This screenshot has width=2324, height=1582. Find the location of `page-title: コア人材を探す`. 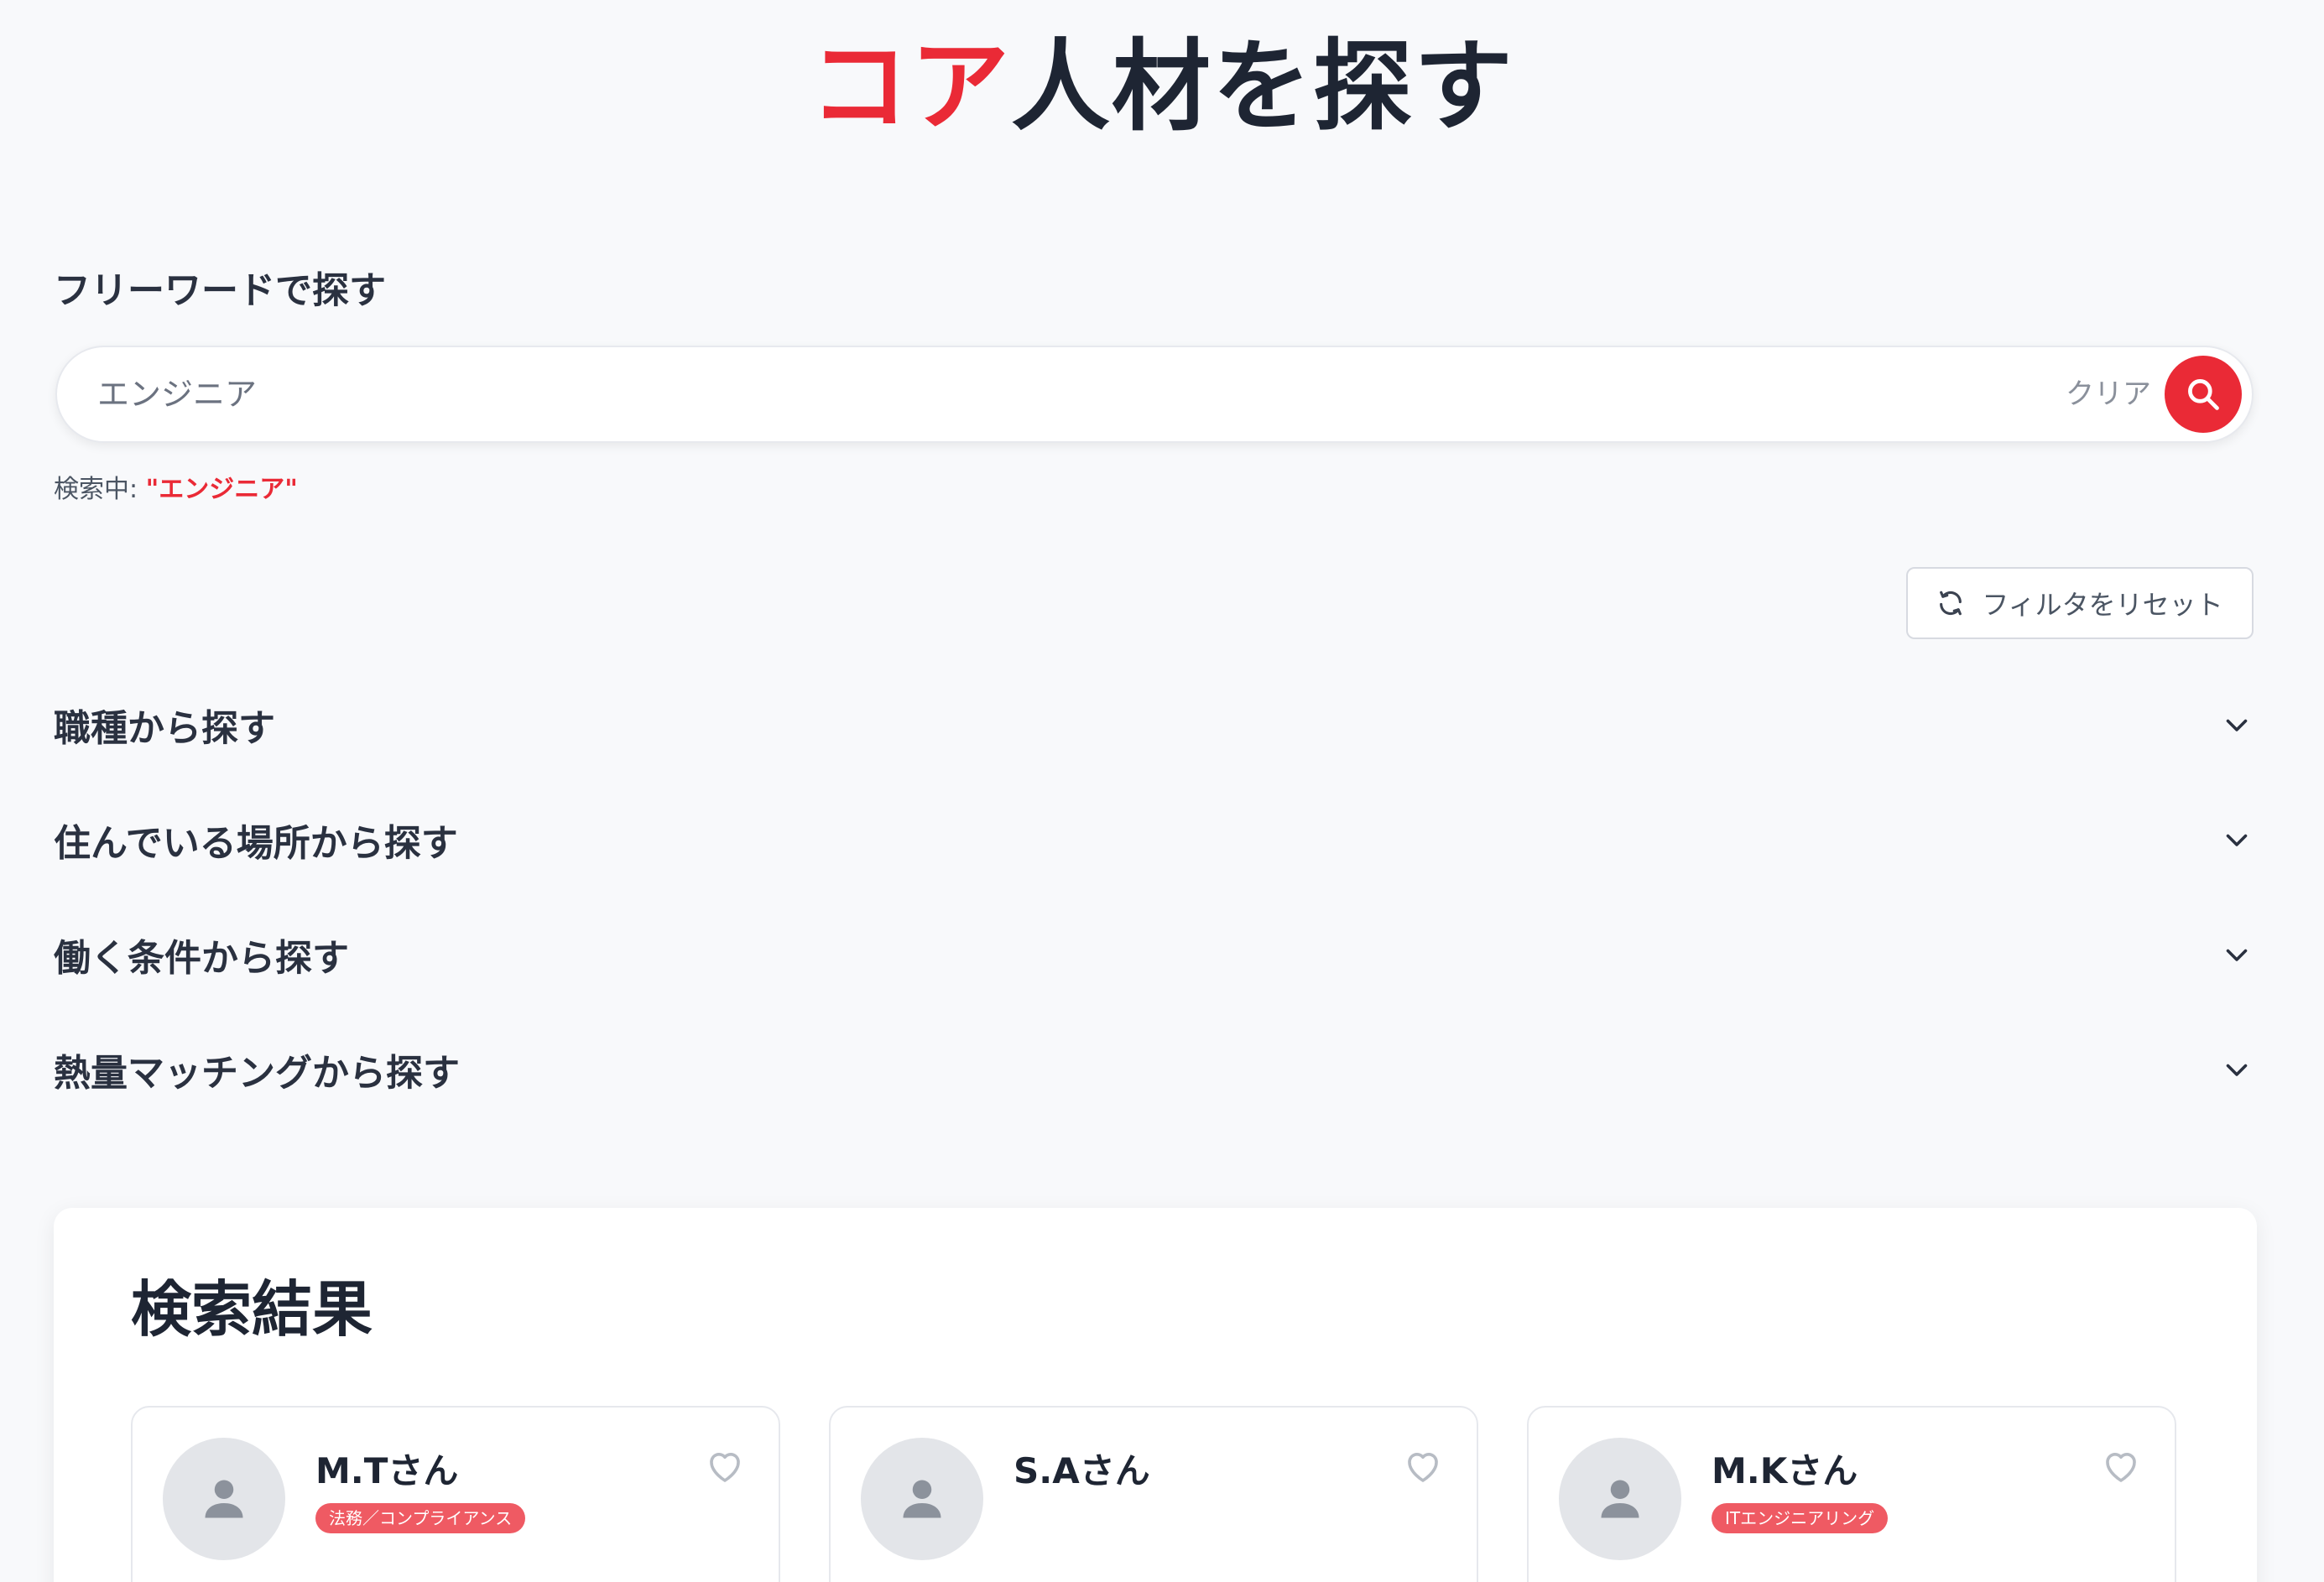

page-title: コア人材を探す is located at coordinates (1162, 86).